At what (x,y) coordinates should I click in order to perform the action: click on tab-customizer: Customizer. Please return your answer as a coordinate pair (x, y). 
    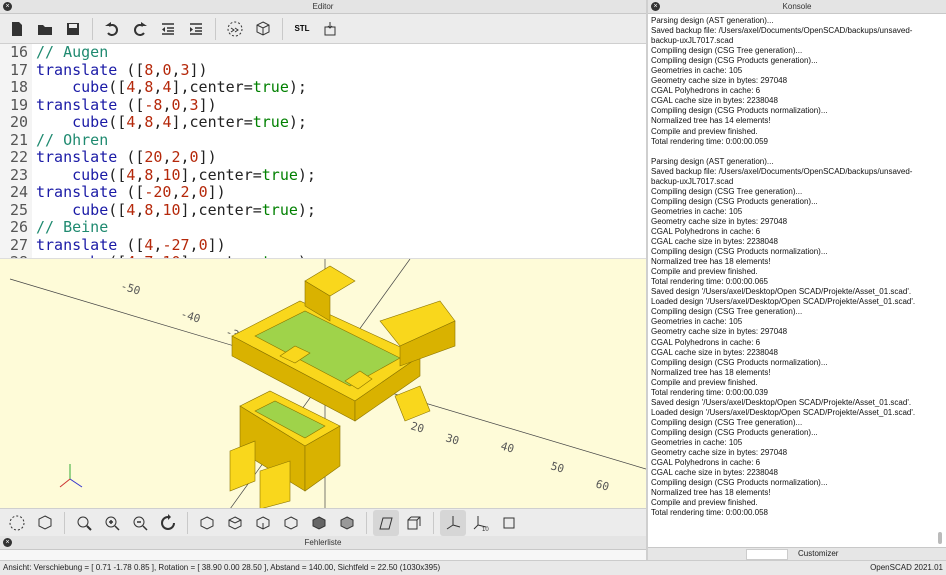
    Looking at the image, I should click on (818, 554).